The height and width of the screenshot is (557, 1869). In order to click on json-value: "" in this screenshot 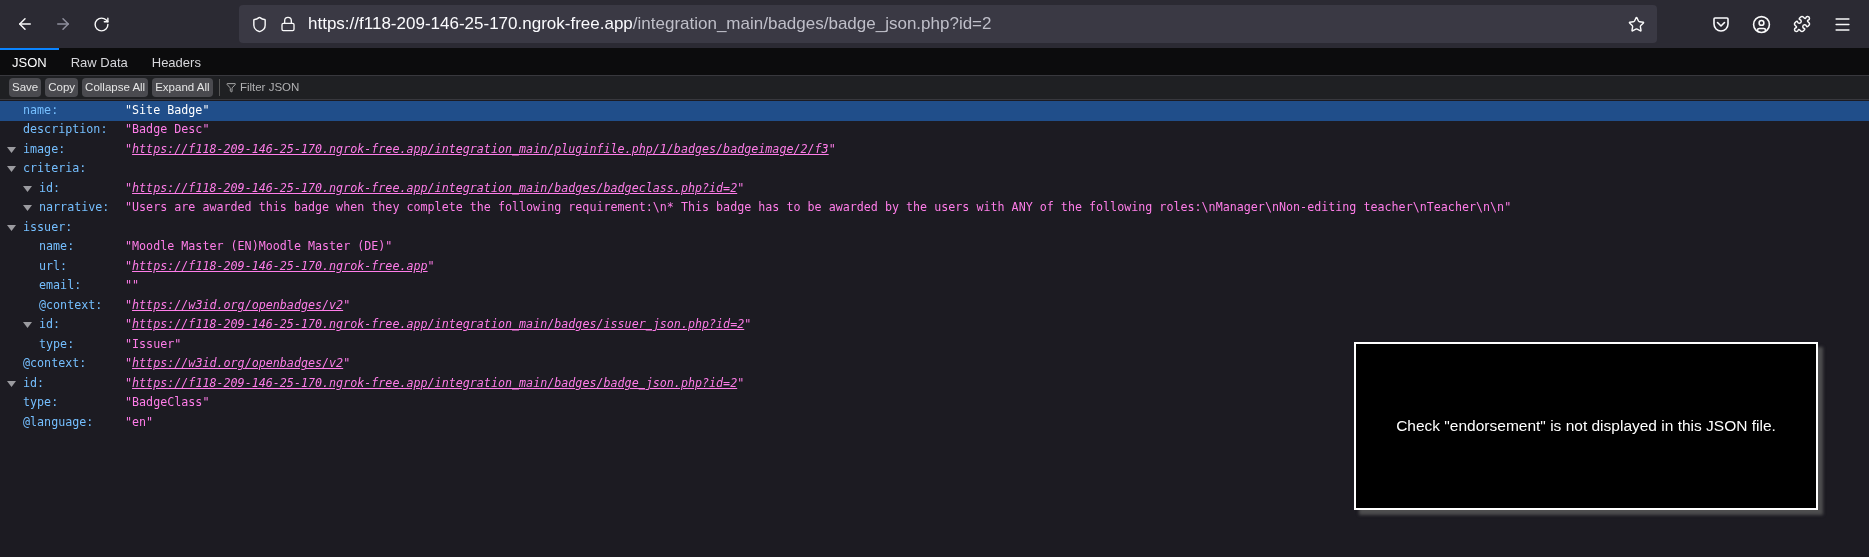, I will do `click(132, 286)`.